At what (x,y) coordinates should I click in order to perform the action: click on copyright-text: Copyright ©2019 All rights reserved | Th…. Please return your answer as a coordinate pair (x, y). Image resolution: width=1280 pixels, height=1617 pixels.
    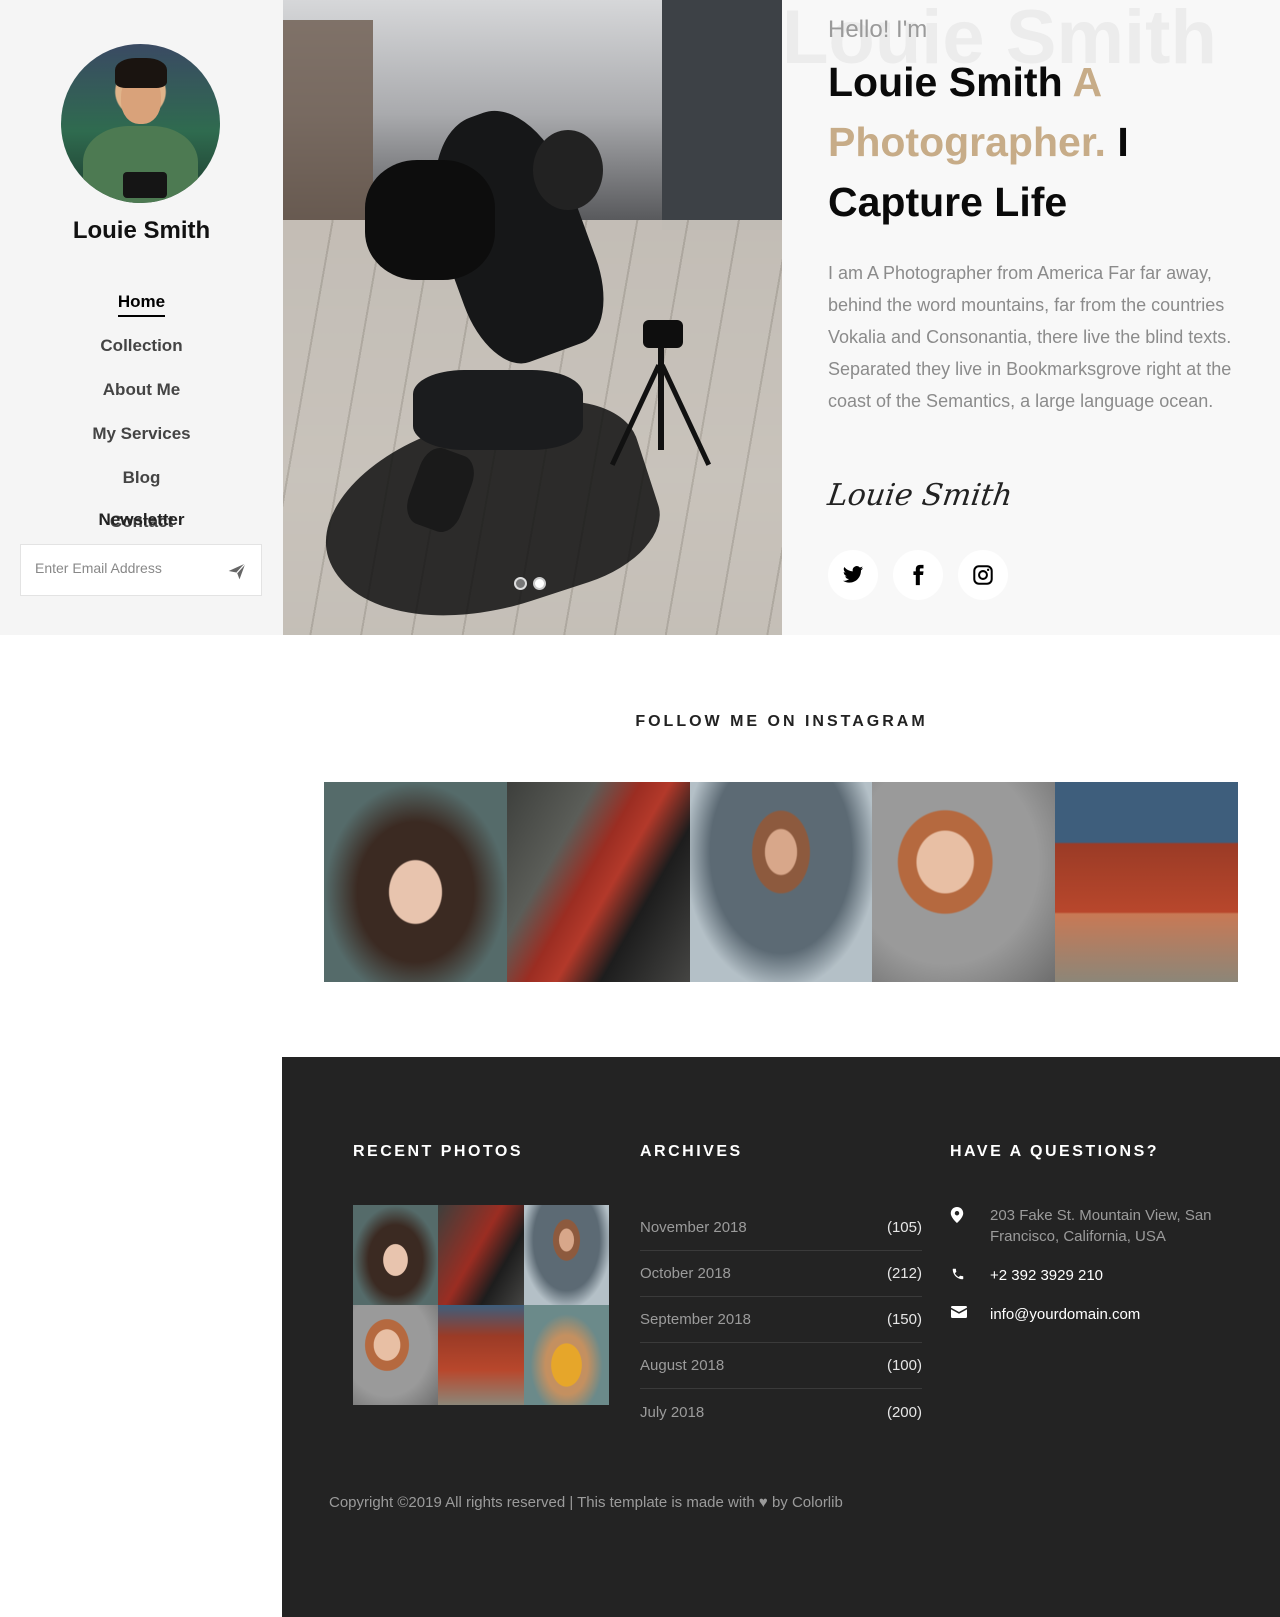
    Looking at the image, I should click on (542, 1502).